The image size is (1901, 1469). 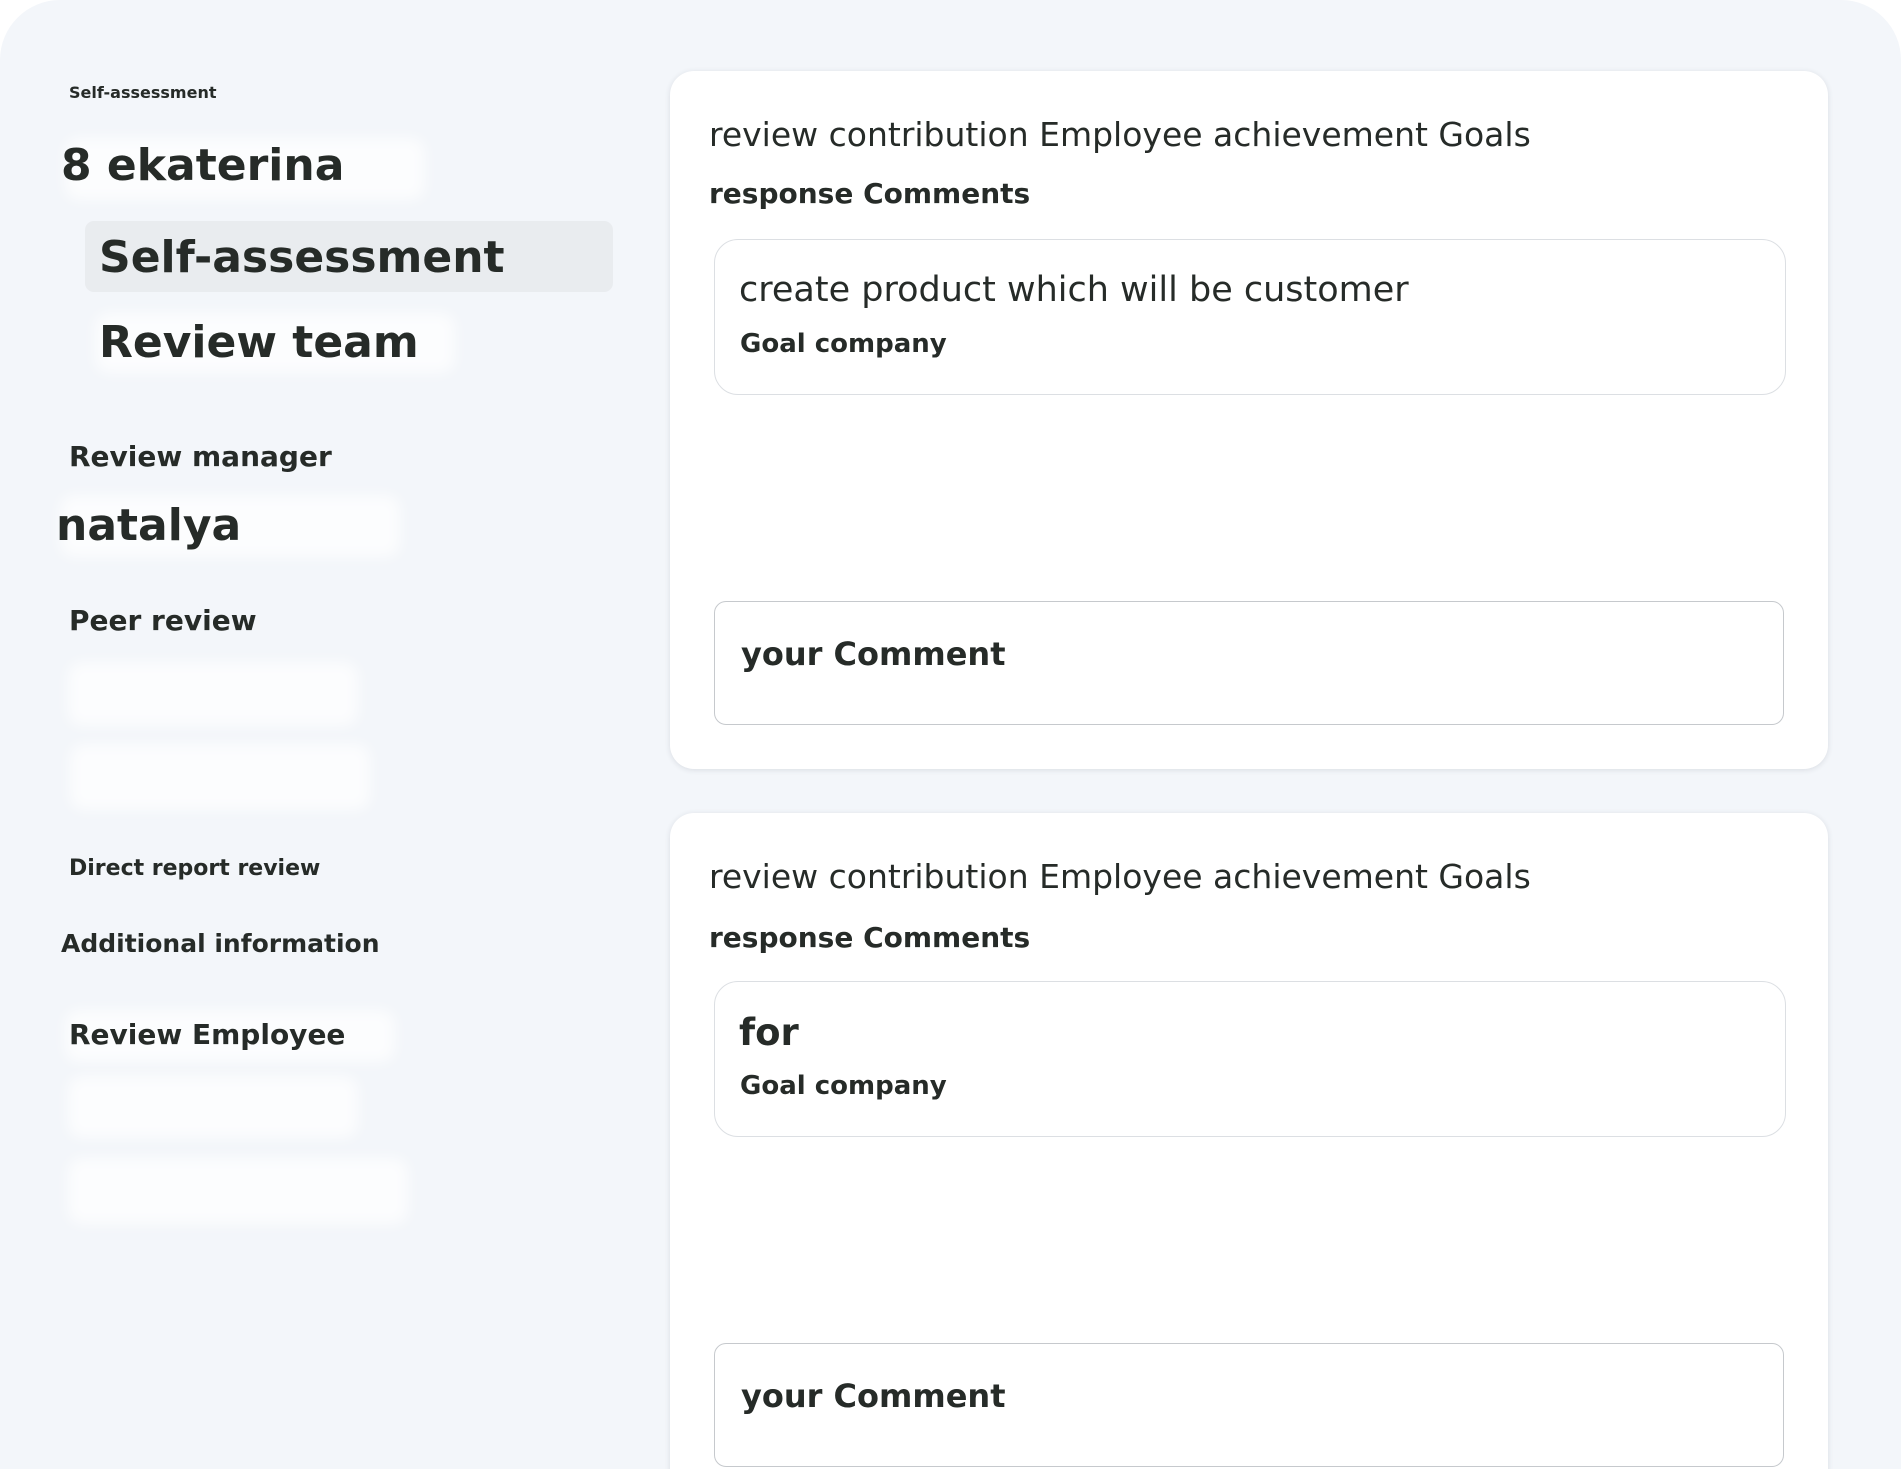 What do you see at coordinates (1074, 290) in the screenshot?
I see `goal-text: create product which will be customer` at bounding box center [1074, 290].